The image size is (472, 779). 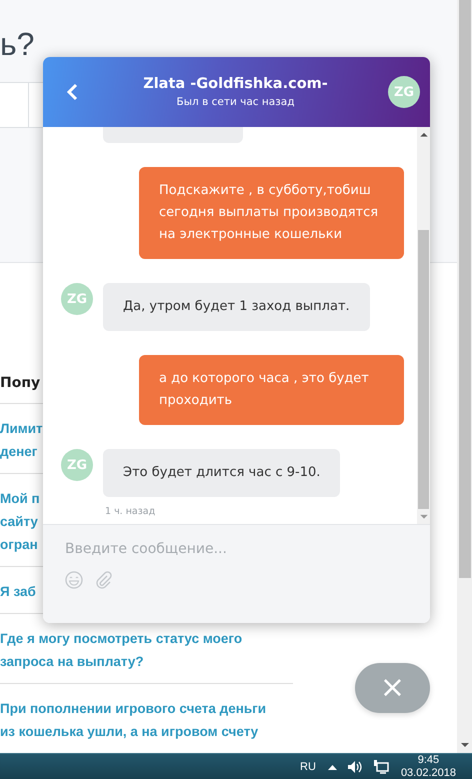 I want to click on scroll-down-icon, so click(x=465, y=745).